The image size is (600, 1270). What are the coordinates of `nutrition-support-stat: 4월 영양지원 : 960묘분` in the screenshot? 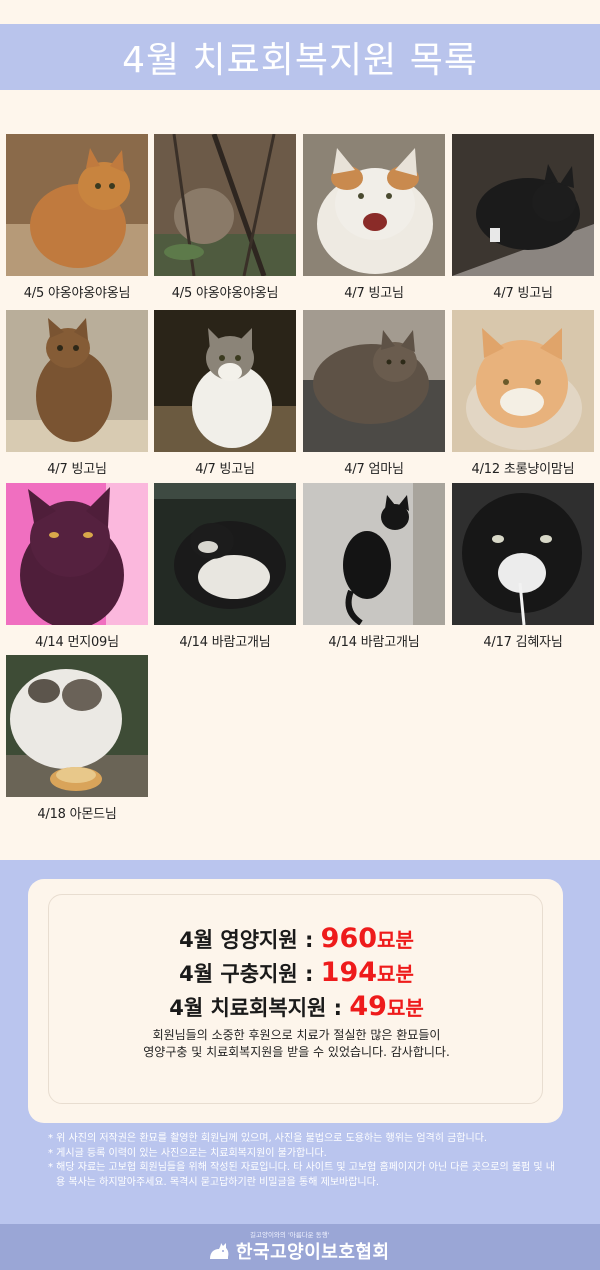 It's located at (296, 938).